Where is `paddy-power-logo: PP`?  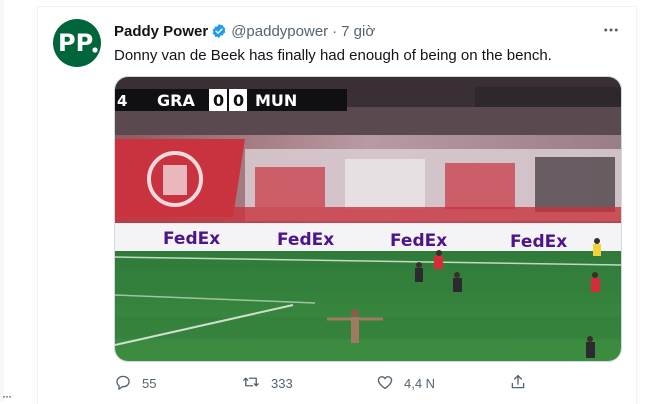
paddy-power-logo: PP is located at coordinates (78, 43).